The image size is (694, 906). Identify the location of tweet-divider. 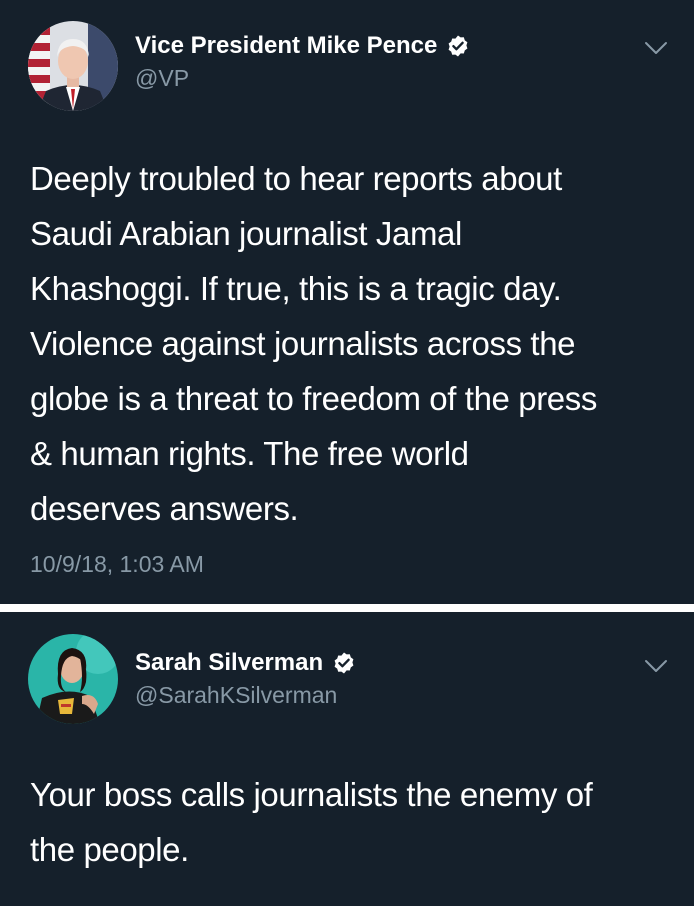
(347, 608).